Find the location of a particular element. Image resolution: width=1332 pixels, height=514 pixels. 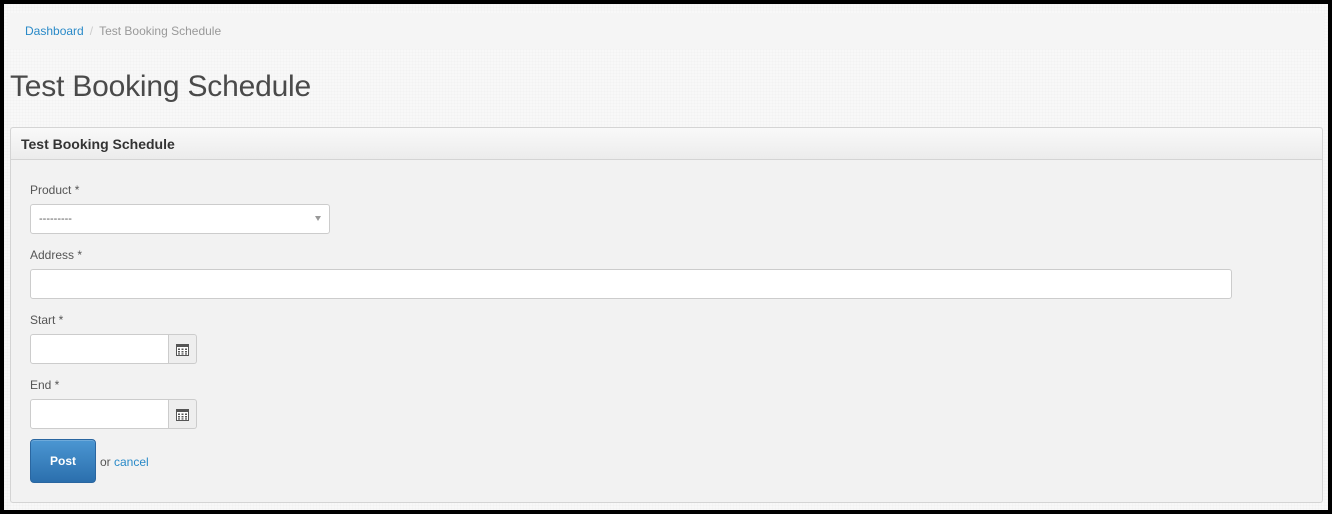

breadcrumb: Dashboard / Test Booking Schedule is located at coordinates (666, 31).